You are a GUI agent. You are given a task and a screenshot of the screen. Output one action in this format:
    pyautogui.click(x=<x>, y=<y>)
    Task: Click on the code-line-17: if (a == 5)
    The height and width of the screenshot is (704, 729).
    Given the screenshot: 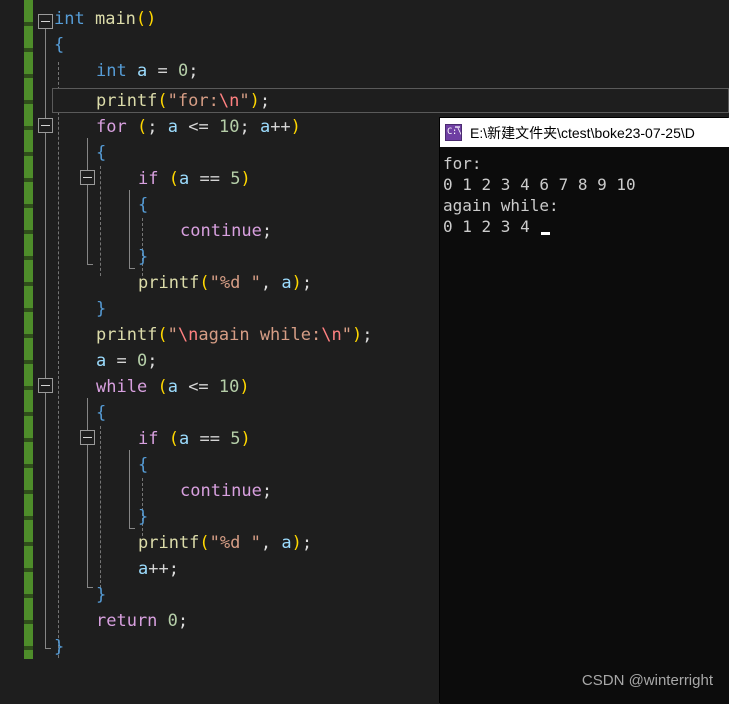 What is the action you would take?
    pyautogui.click(x=194, y=439)
    